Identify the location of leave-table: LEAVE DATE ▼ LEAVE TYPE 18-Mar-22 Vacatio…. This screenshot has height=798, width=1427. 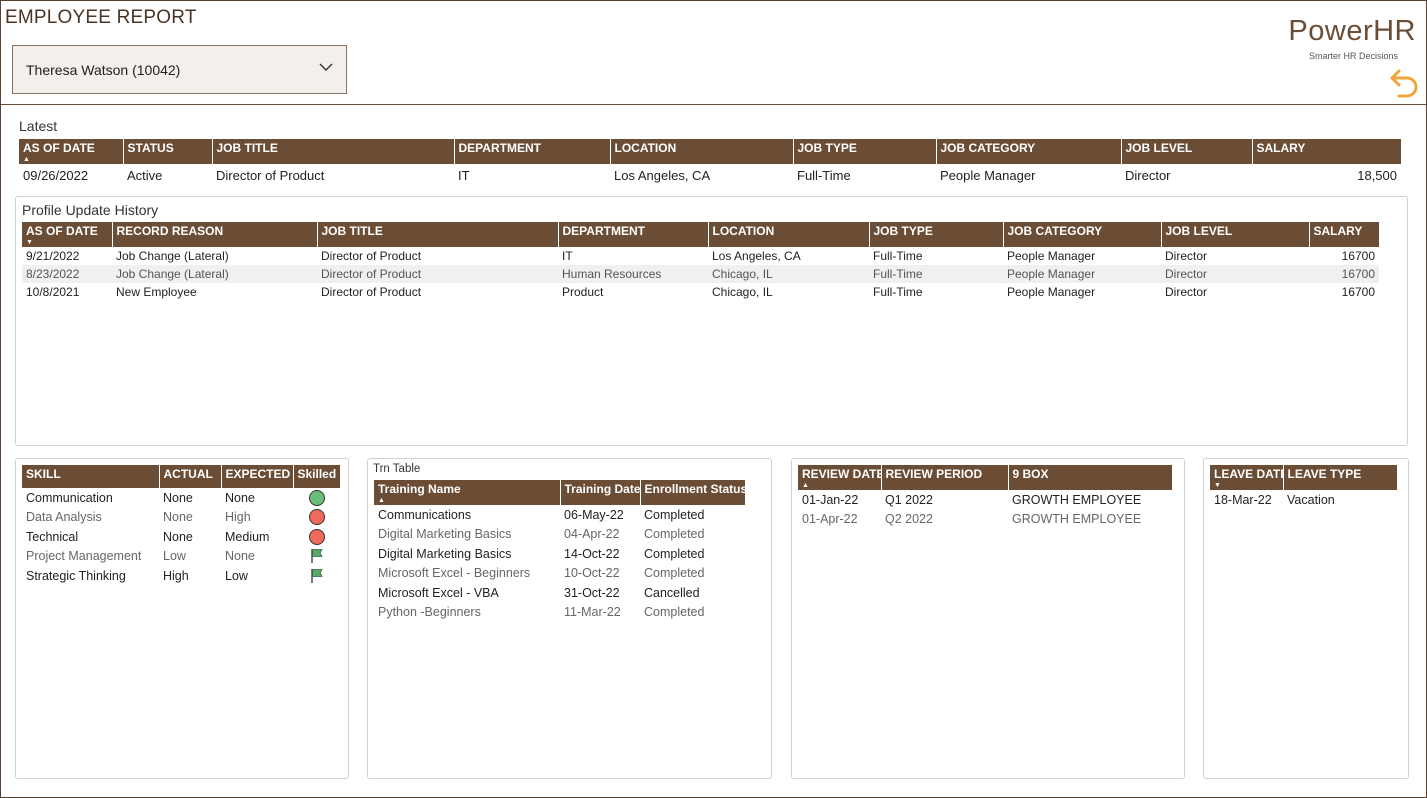
(1303, 487).